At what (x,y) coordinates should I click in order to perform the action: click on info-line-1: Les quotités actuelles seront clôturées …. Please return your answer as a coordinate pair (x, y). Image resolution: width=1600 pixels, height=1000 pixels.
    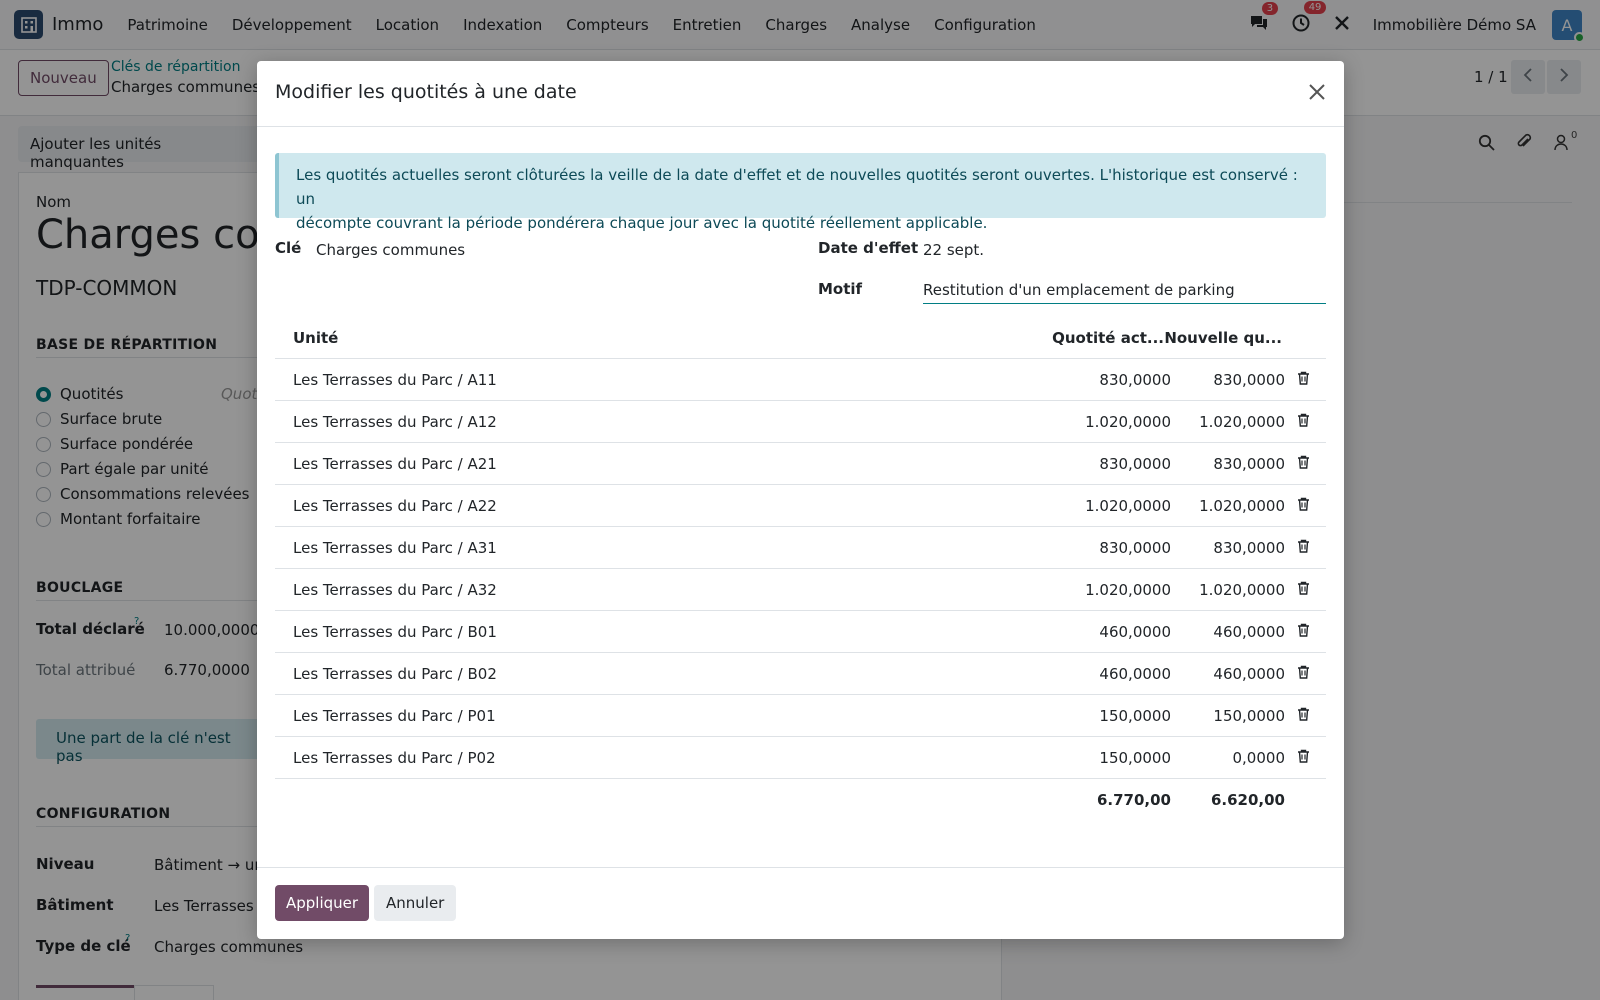
    Looking at the image, I should click on (797, 187).